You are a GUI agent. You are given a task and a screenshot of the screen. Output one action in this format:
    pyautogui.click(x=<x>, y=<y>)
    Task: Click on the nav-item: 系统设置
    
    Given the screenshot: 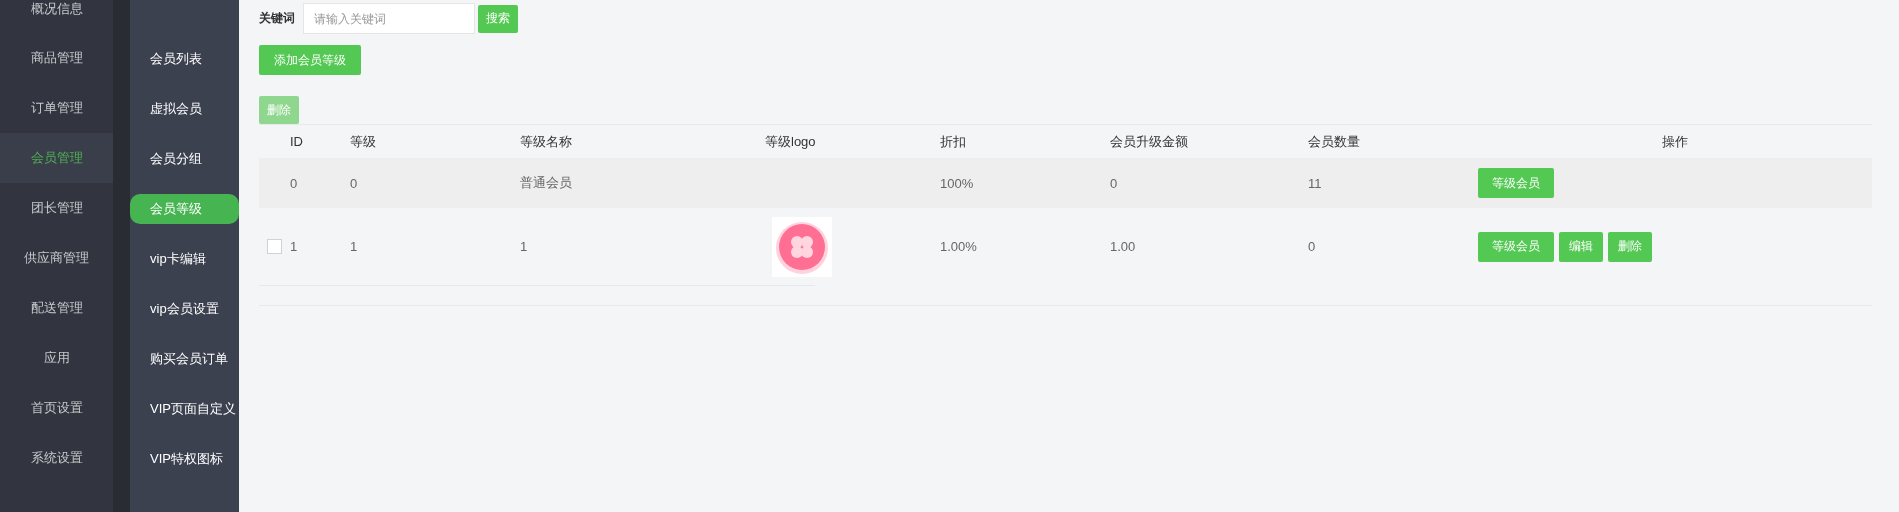 What is the action you would take?
    pyautogui.click(x=56, y=458)
    